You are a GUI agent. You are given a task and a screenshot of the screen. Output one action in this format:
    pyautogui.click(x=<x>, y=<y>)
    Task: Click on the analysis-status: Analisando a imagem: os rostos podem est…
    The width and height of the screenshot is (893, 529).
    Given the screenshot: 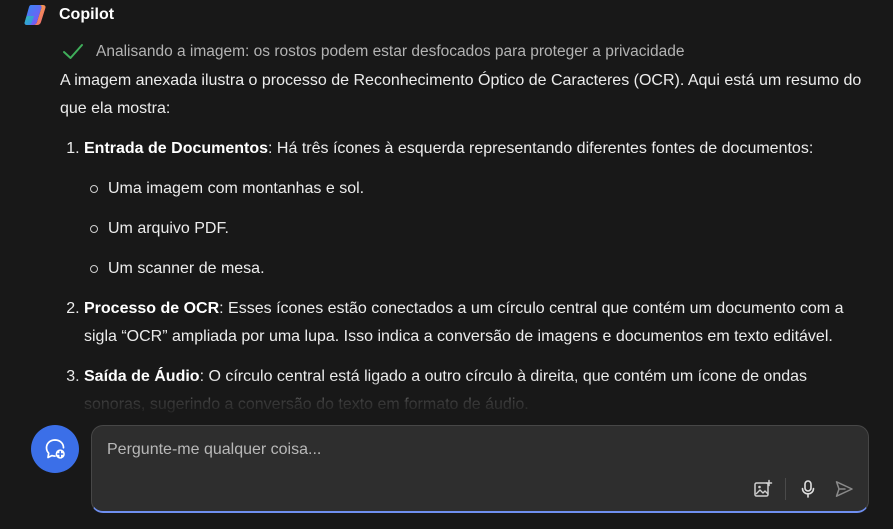 What is the action you would take?
    pyautogui.click(x=373, y=52)
    